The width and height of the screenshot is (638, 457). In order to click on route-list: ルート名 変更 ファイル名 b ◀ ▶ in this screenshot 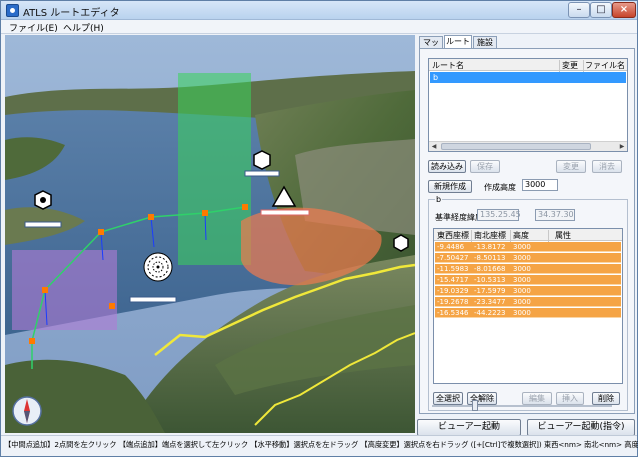, I will do `click(528, 105)`.